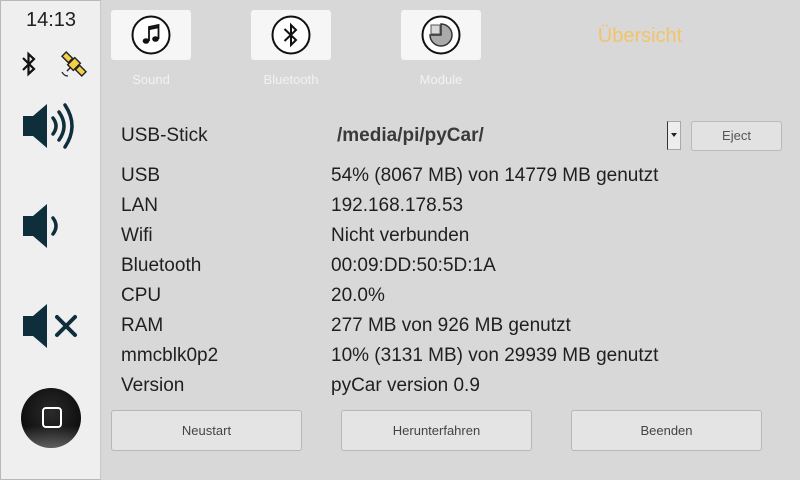  I want to click on info-value: 00:09:DD:50:5D:1A, so click(413, 265).